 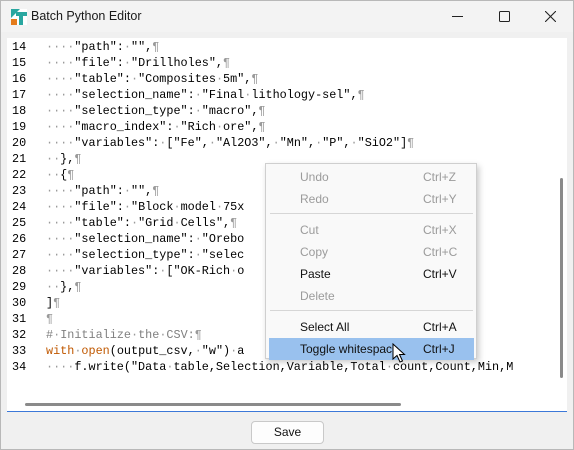 I want to click on code-line: ····"macro_index":·"Rich·ore",¶, so click(x=156, y=127).